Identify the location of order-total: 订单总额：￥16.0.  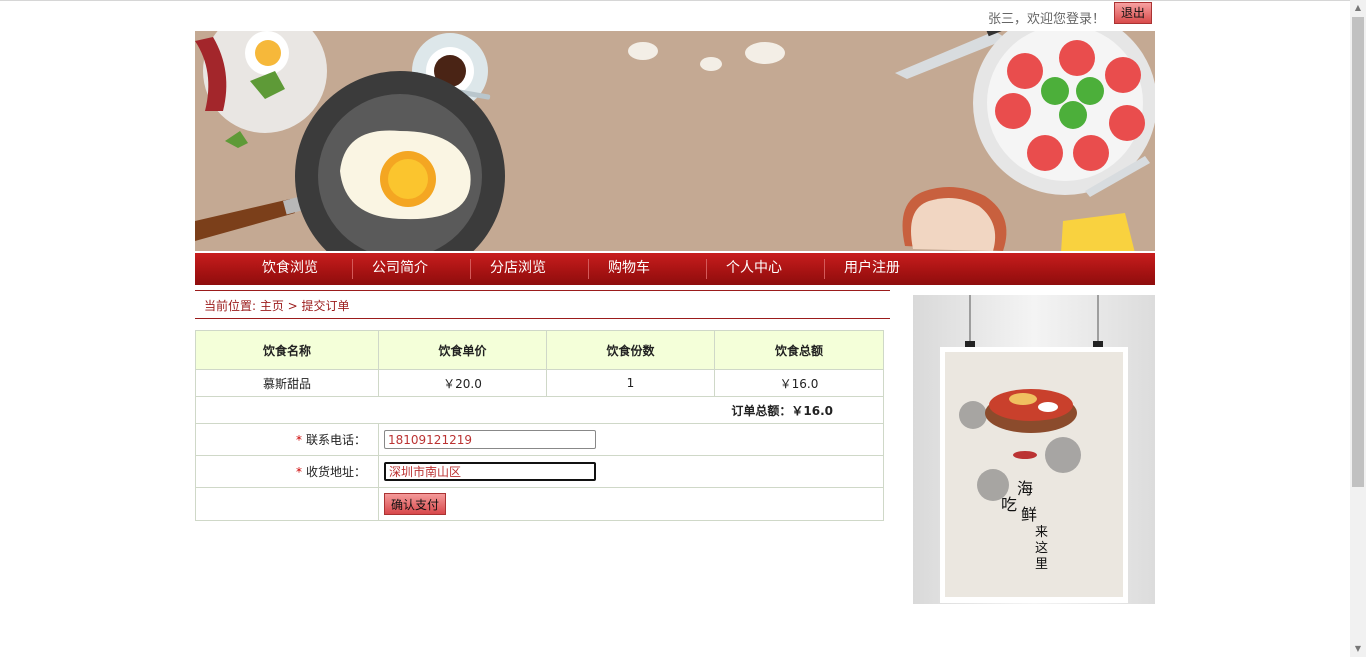
(539, 410).